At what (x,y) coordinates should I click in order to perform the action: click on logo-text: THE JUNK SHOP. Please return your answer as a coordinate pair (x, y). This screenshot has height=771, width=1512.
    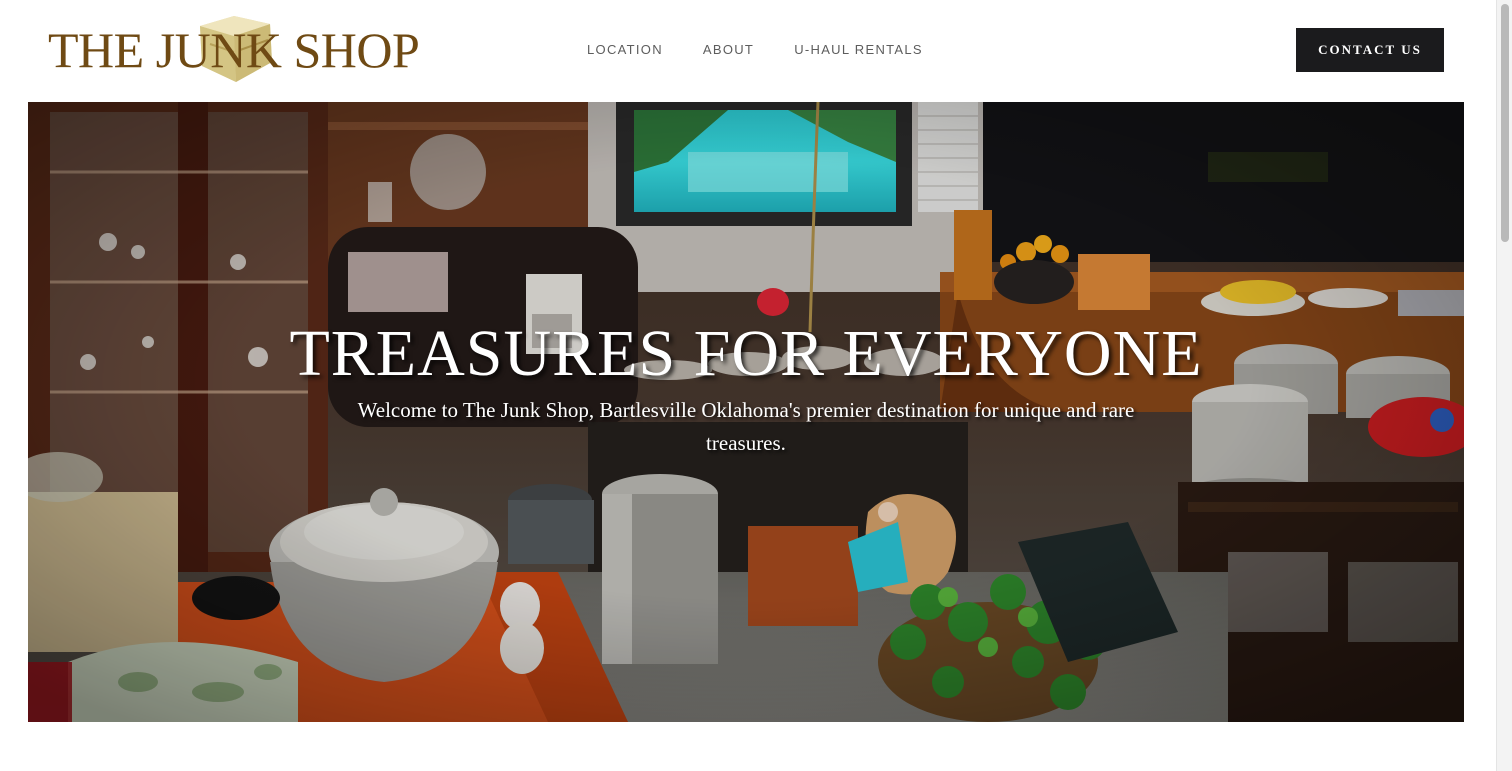
    Looking at the image, I should click on (234, 50).